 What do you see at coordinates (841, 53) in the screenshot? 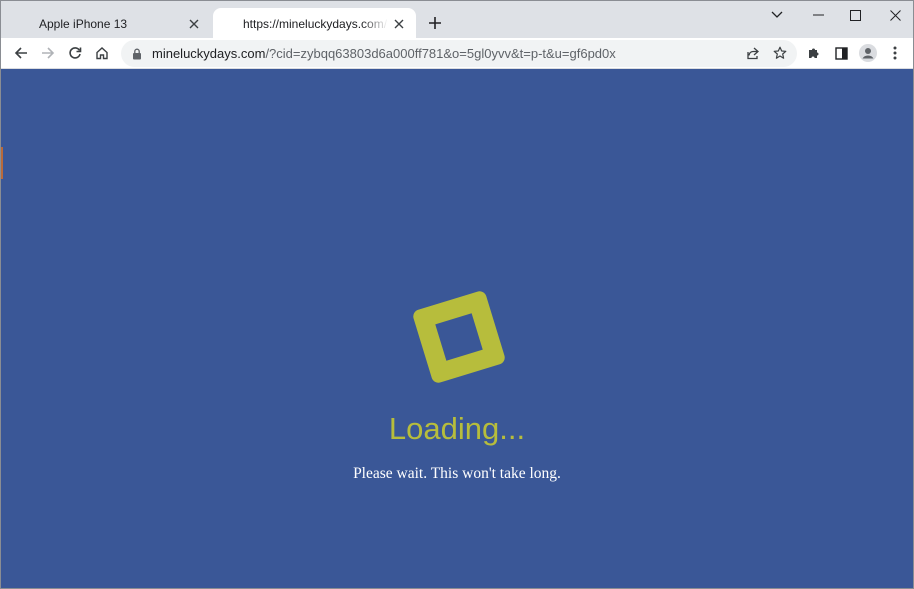
I see `side-panel-icon` at bounding box center [841, 53].